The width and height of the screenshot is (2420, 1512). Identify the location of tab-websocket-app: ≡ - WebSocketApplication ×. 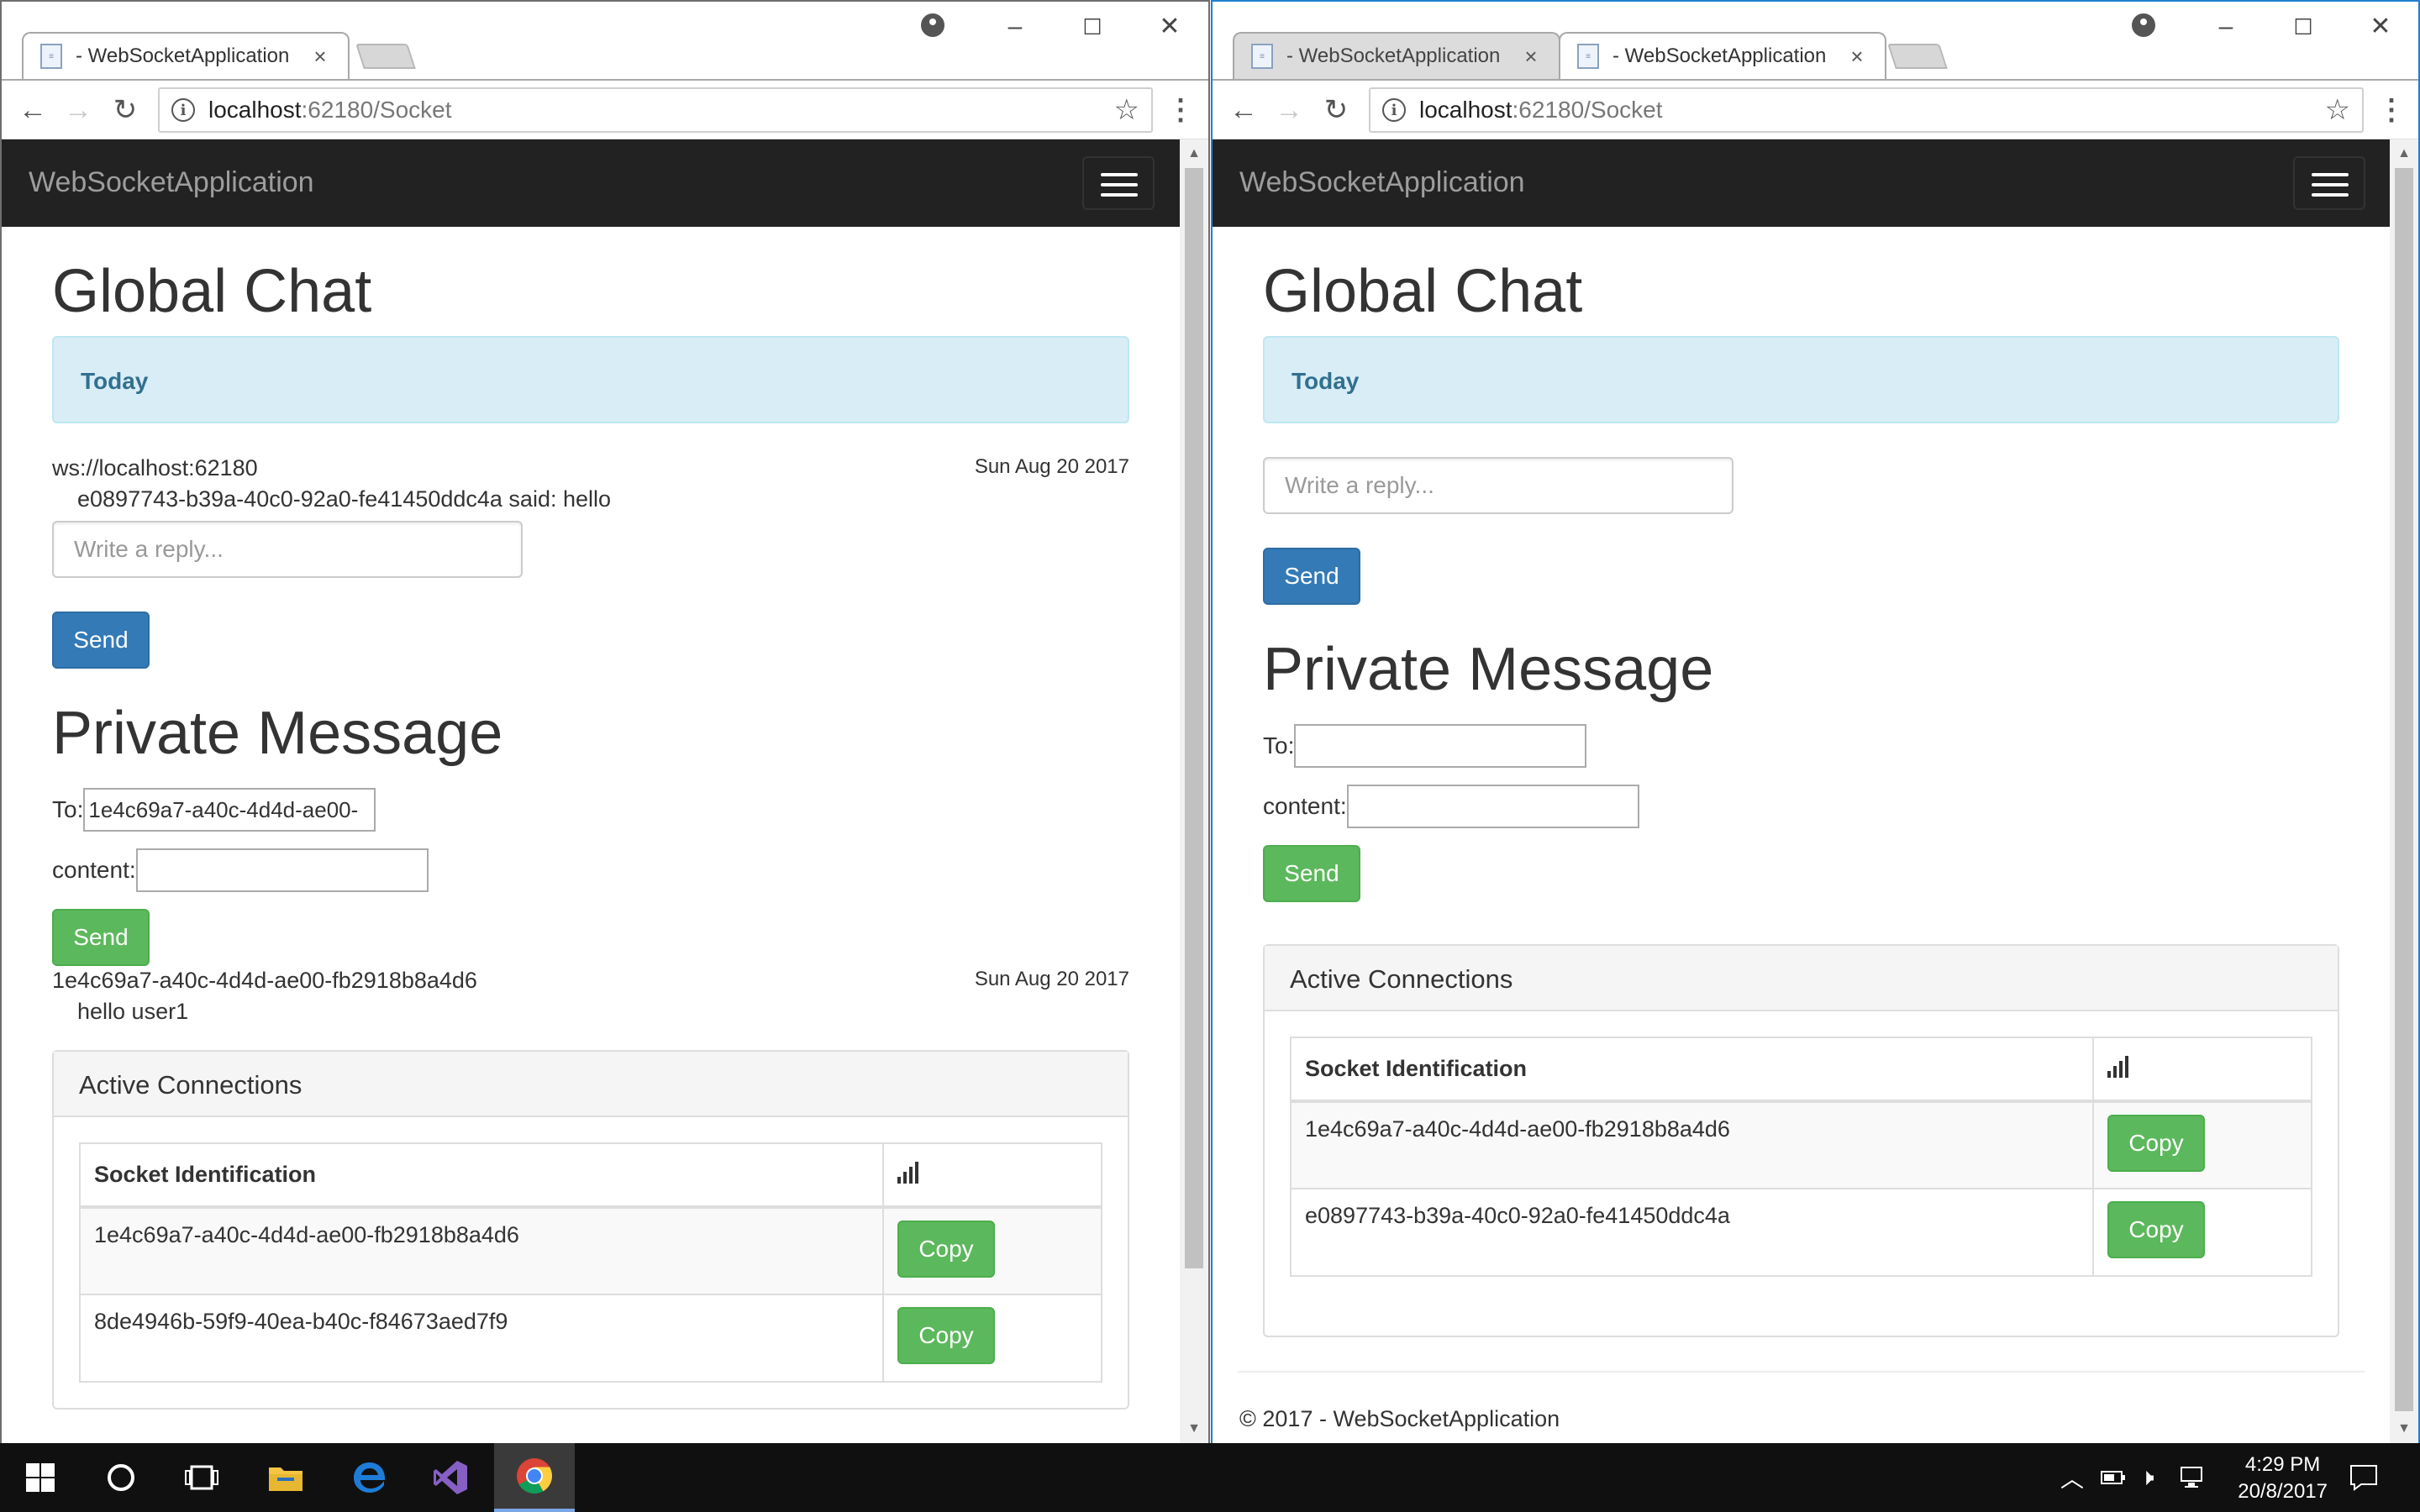
(186, 55).